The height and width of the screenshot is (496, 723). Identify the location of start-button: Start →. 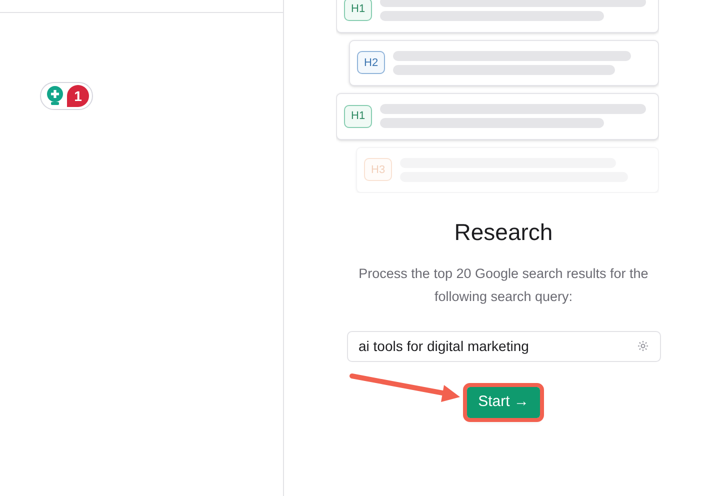
(503, 402).